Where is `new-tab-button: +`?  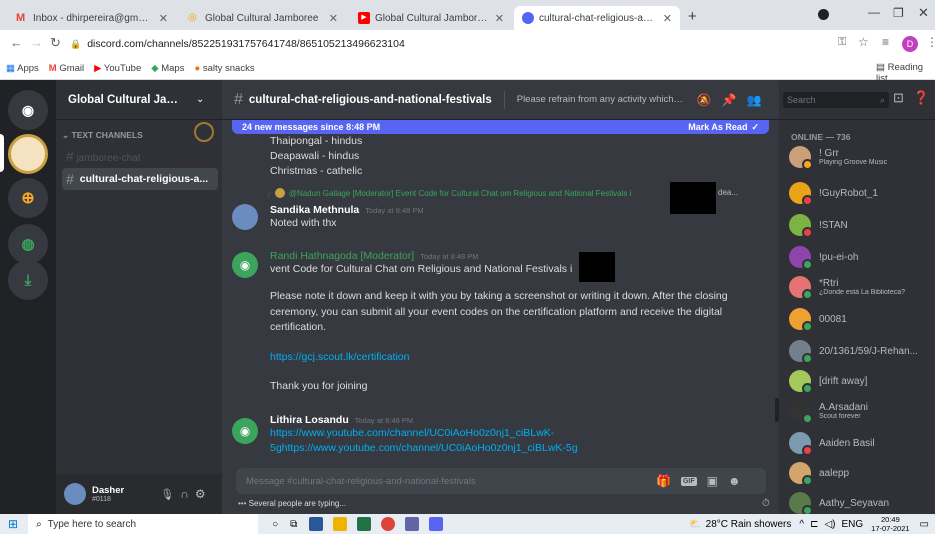 new-tab-button: + is located at coordinates (692, 16).